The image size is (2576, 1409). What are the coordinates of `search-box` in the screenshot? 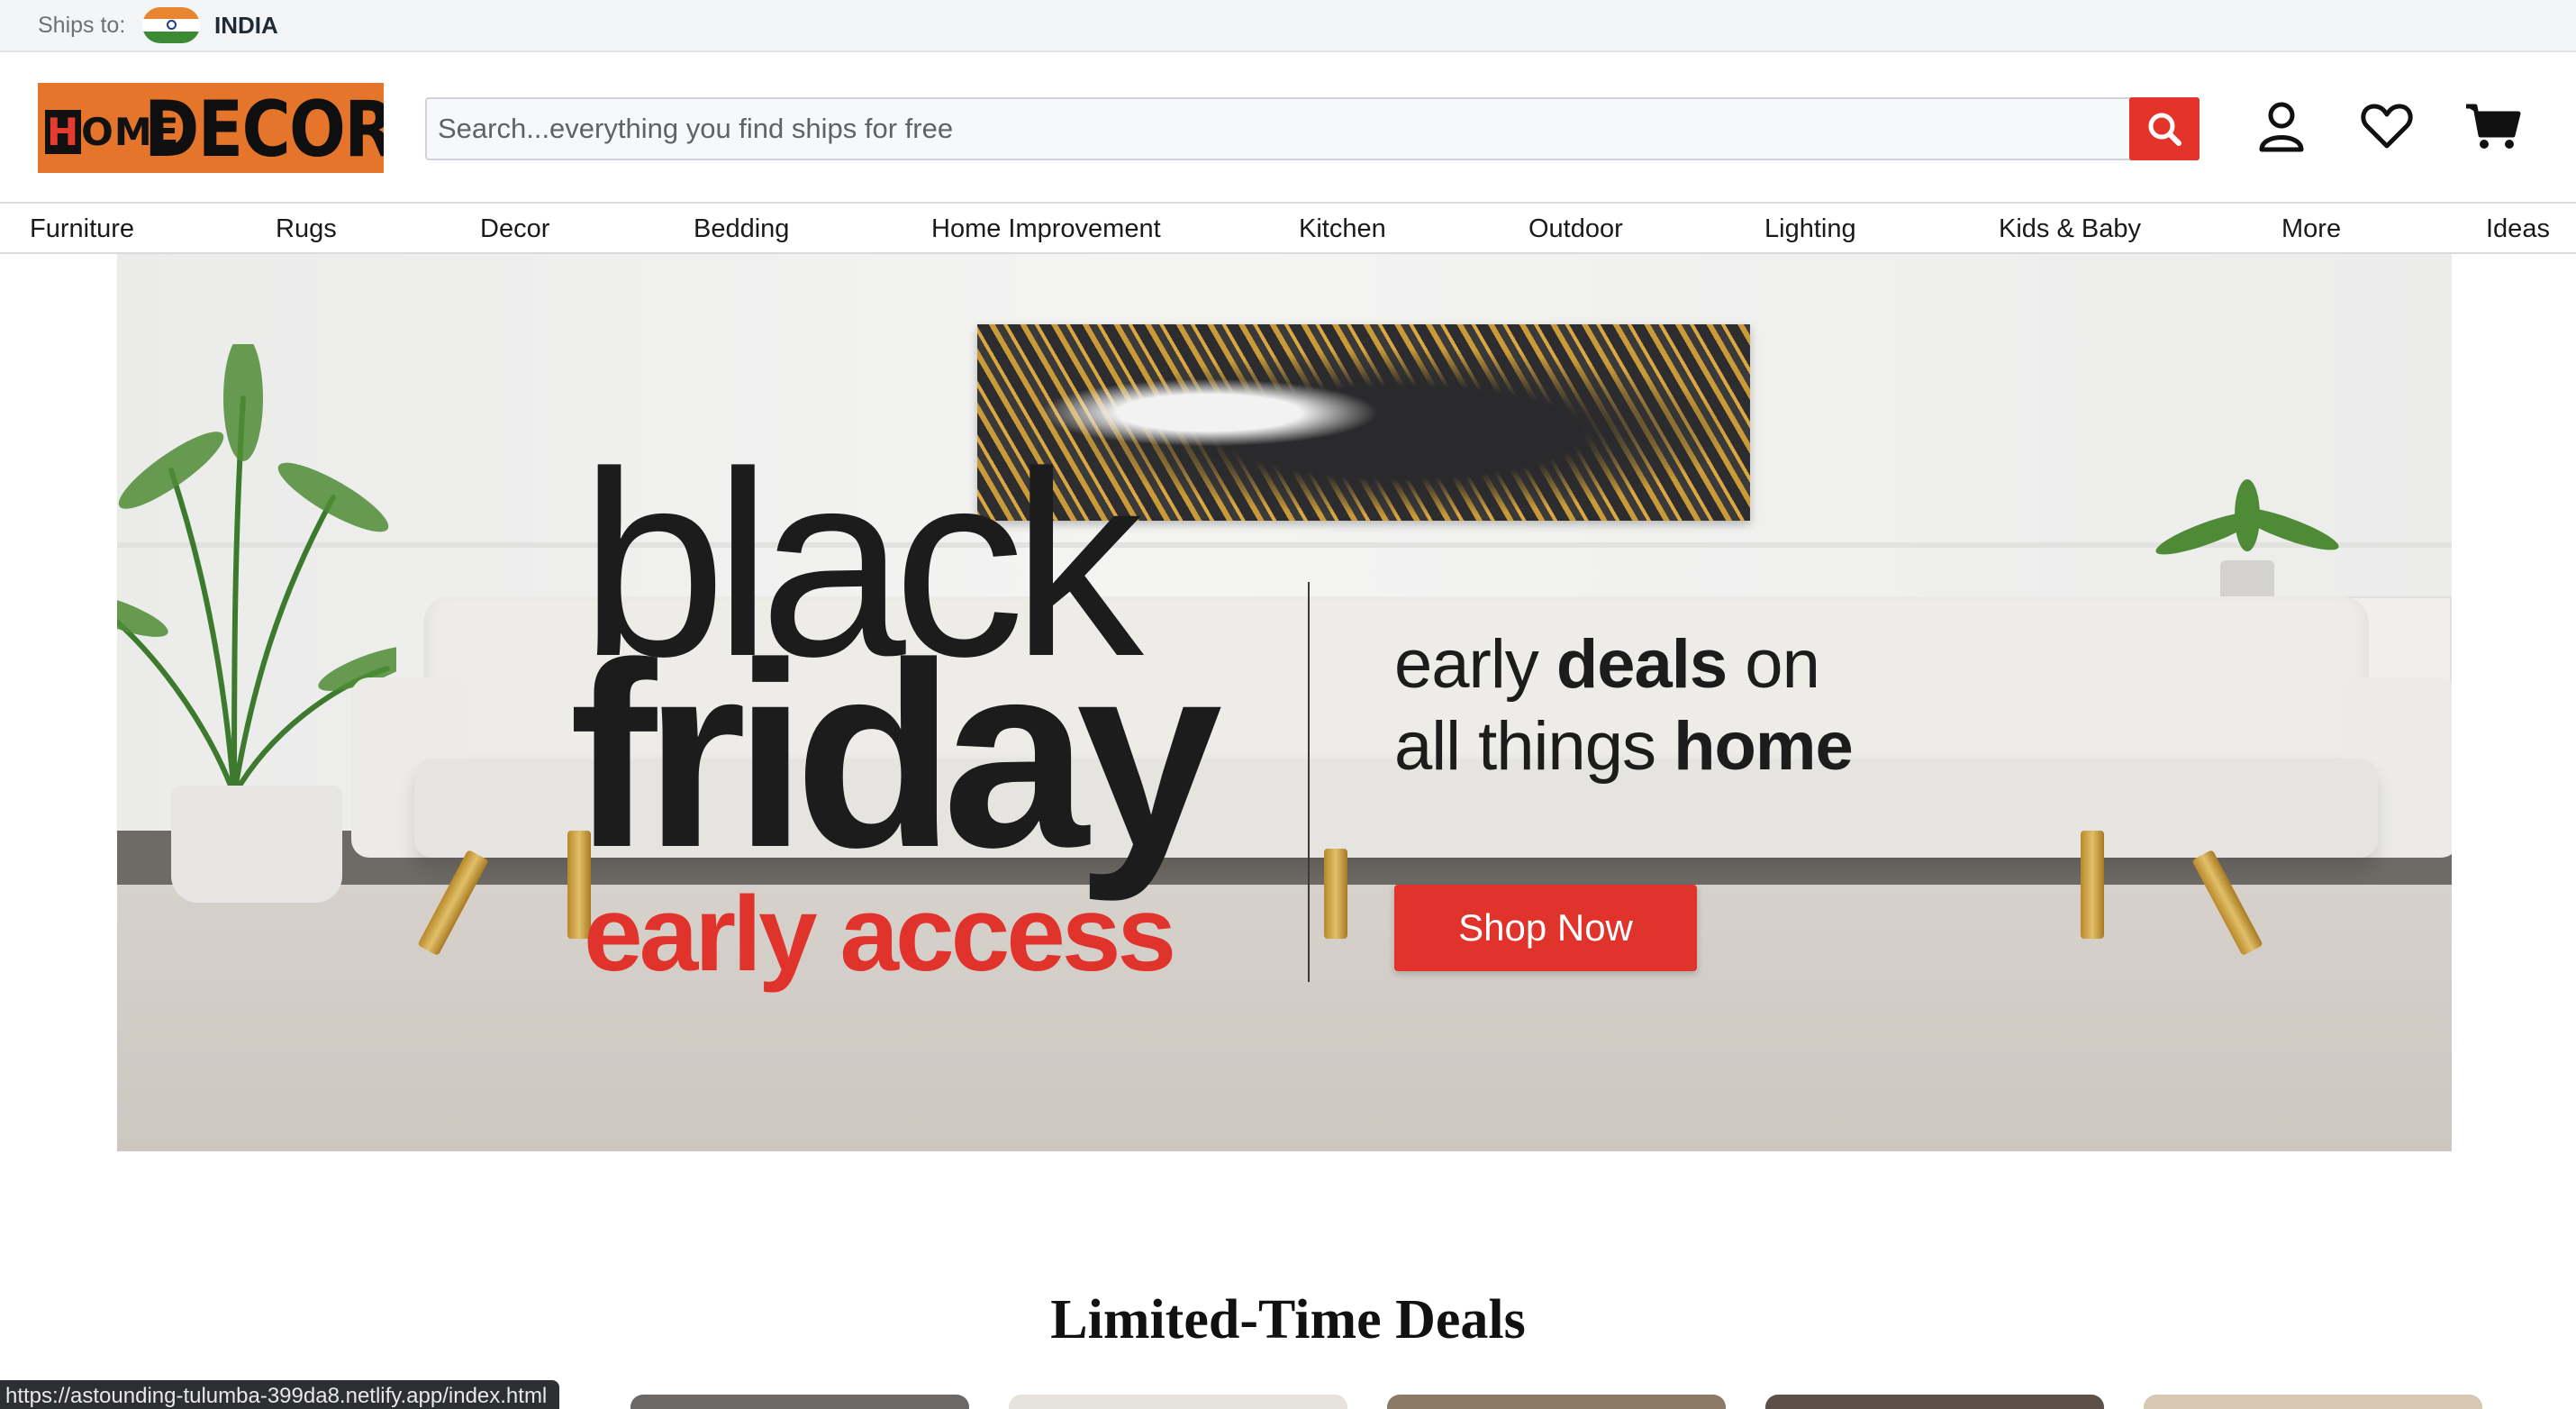 It's located at (1312, 128).